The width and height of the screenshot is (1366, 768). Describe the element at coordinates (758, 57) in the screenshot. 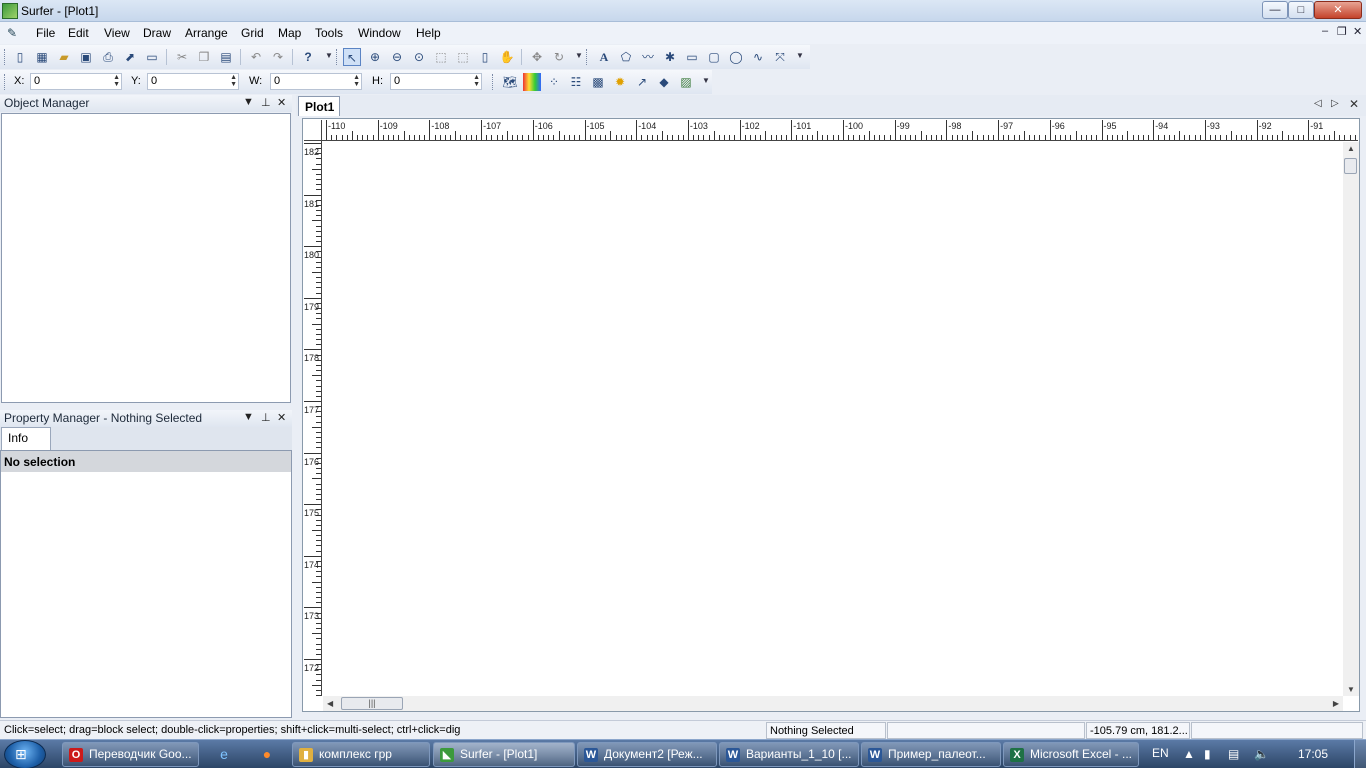

I see `spline-icon: ∿` at that location.